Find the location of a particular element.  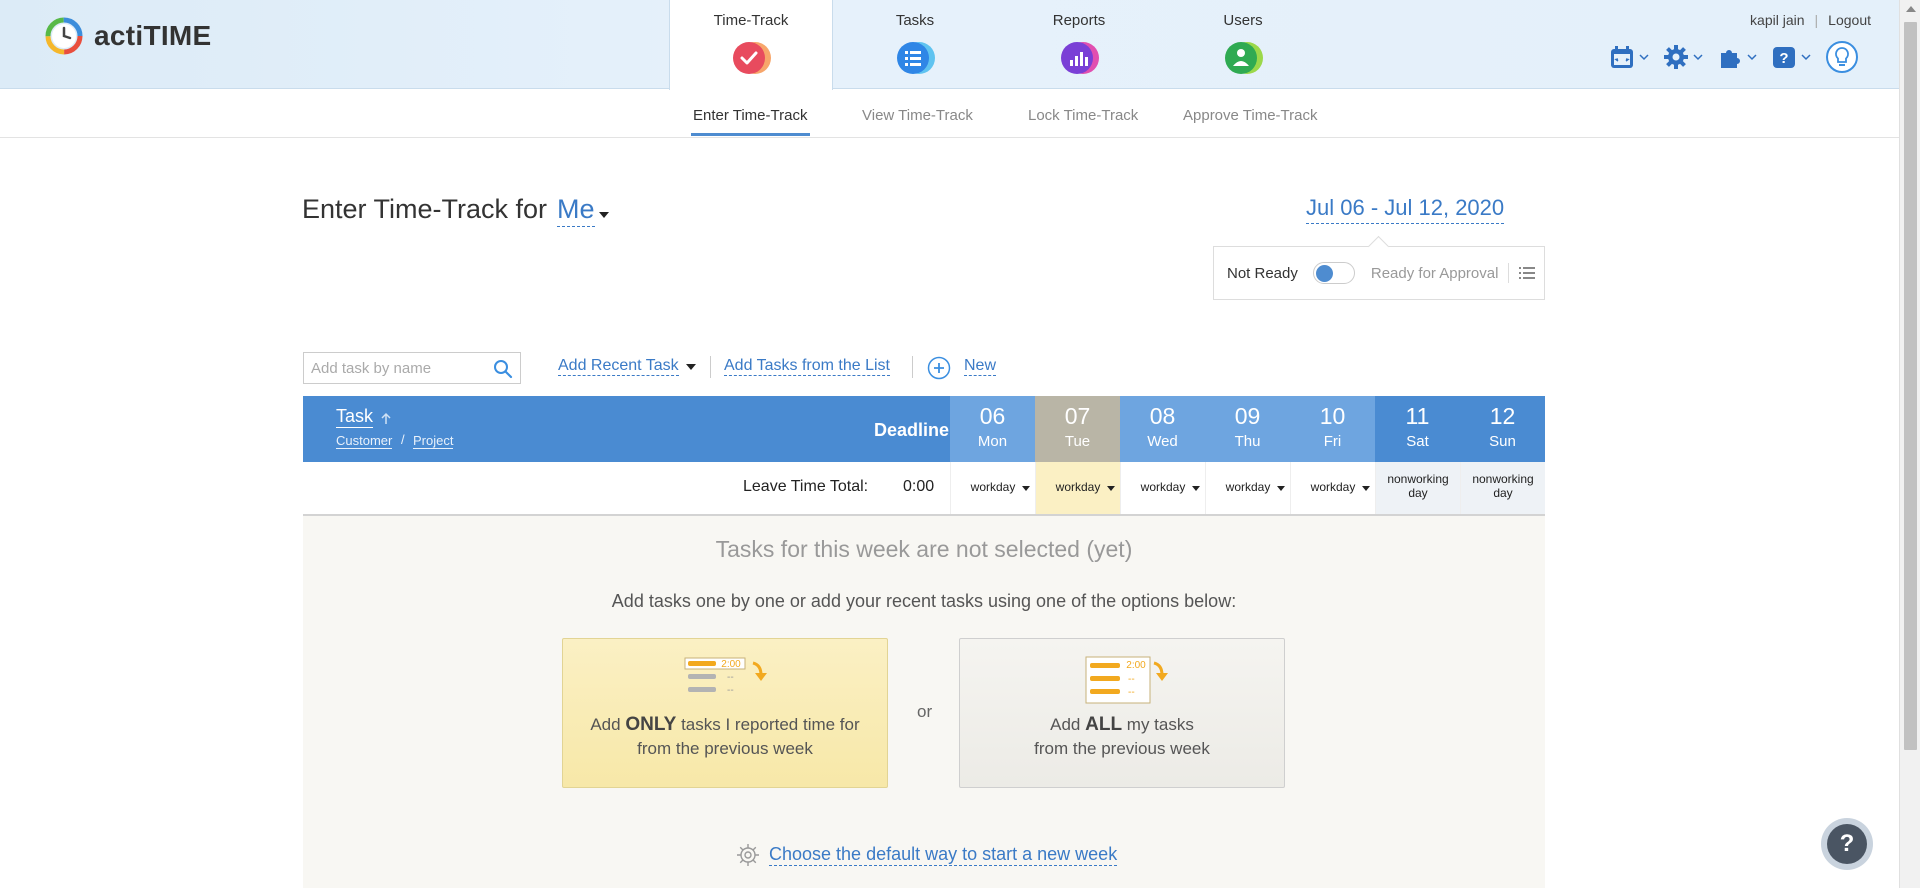

card-text-line1: Add ONLY tasks I reported time for is located at coordinates (725, 725).